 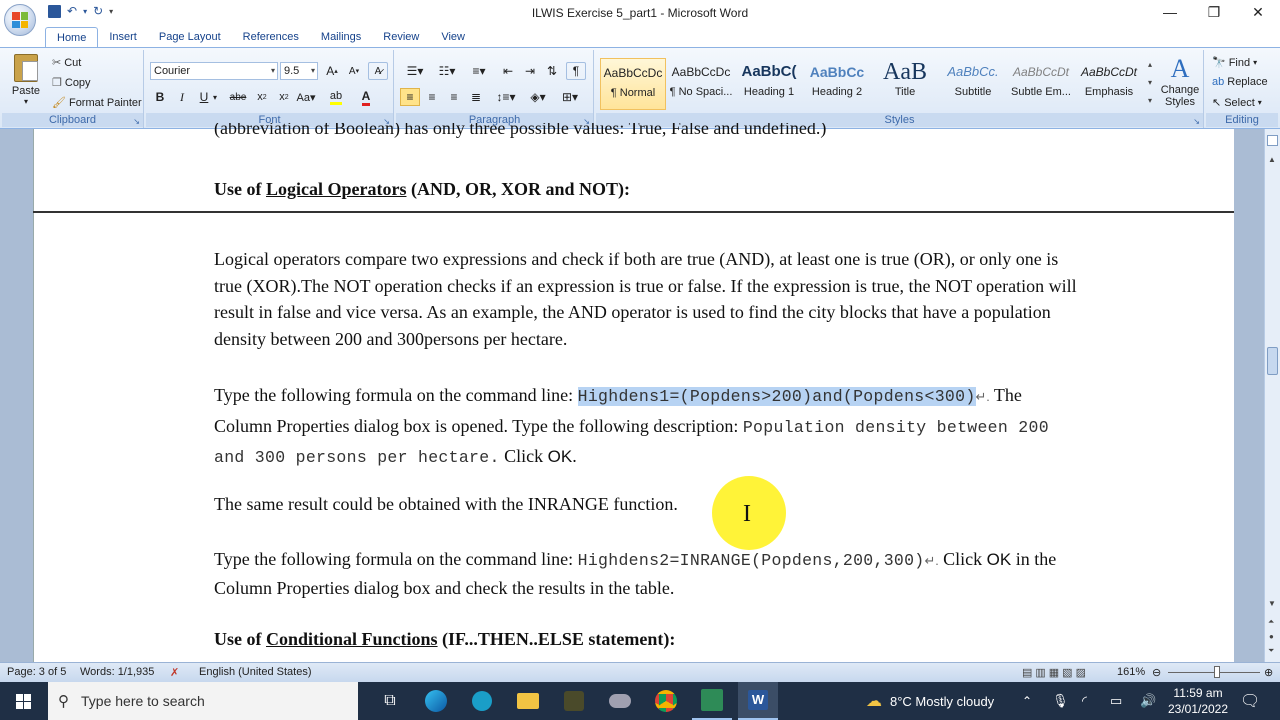 What do you see at coordinates (354, 71) in the screenshot?
I see `shrink-font-button: A ▾` at bounding box center [354, 71].